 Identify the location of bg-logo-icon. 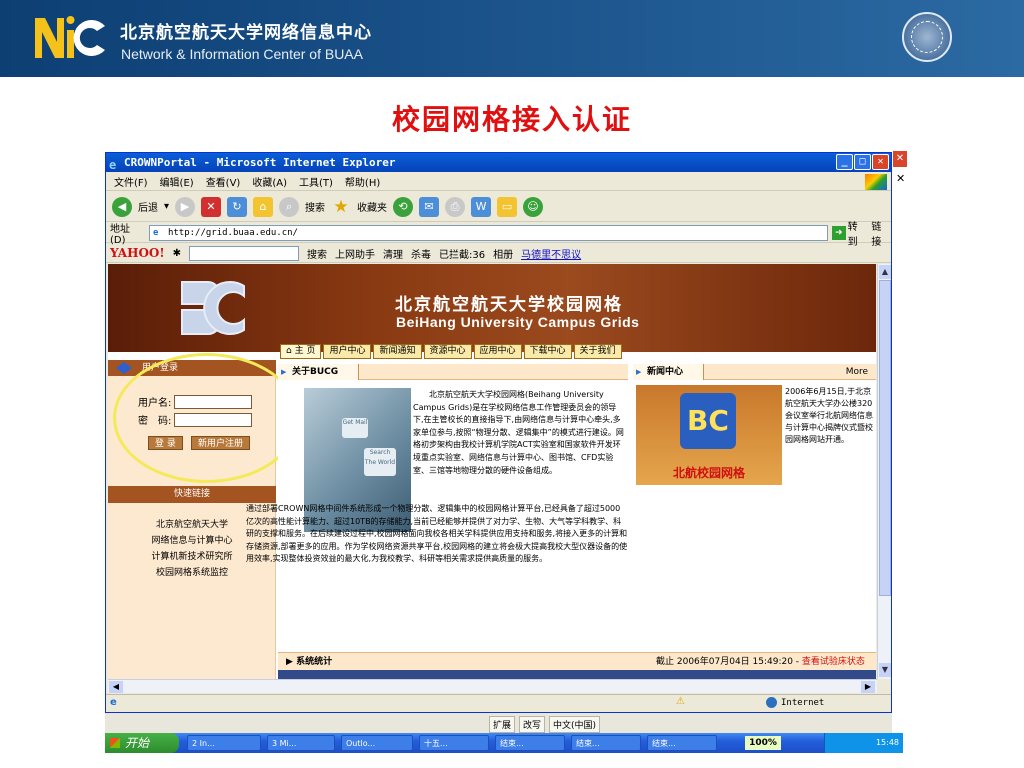
(213, 308).